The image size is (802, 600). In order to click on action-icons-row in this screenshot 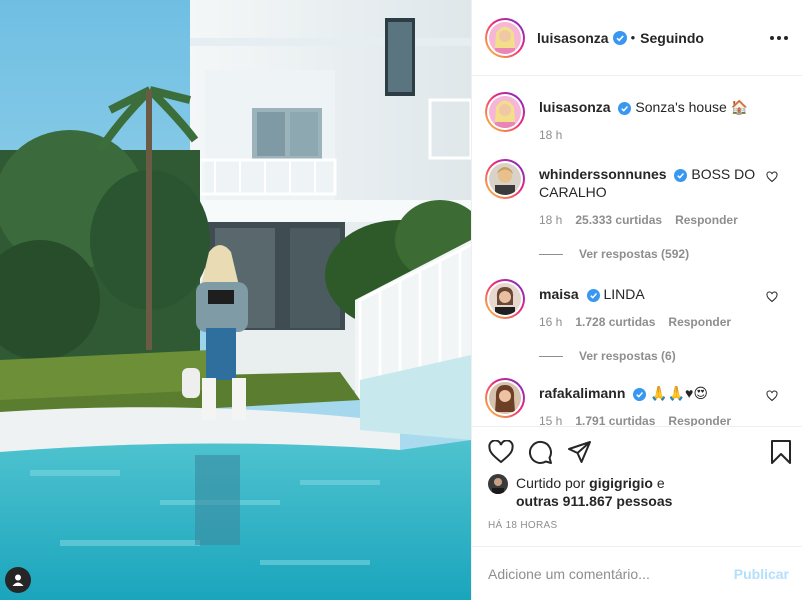, I will do `click(640, 452)`.